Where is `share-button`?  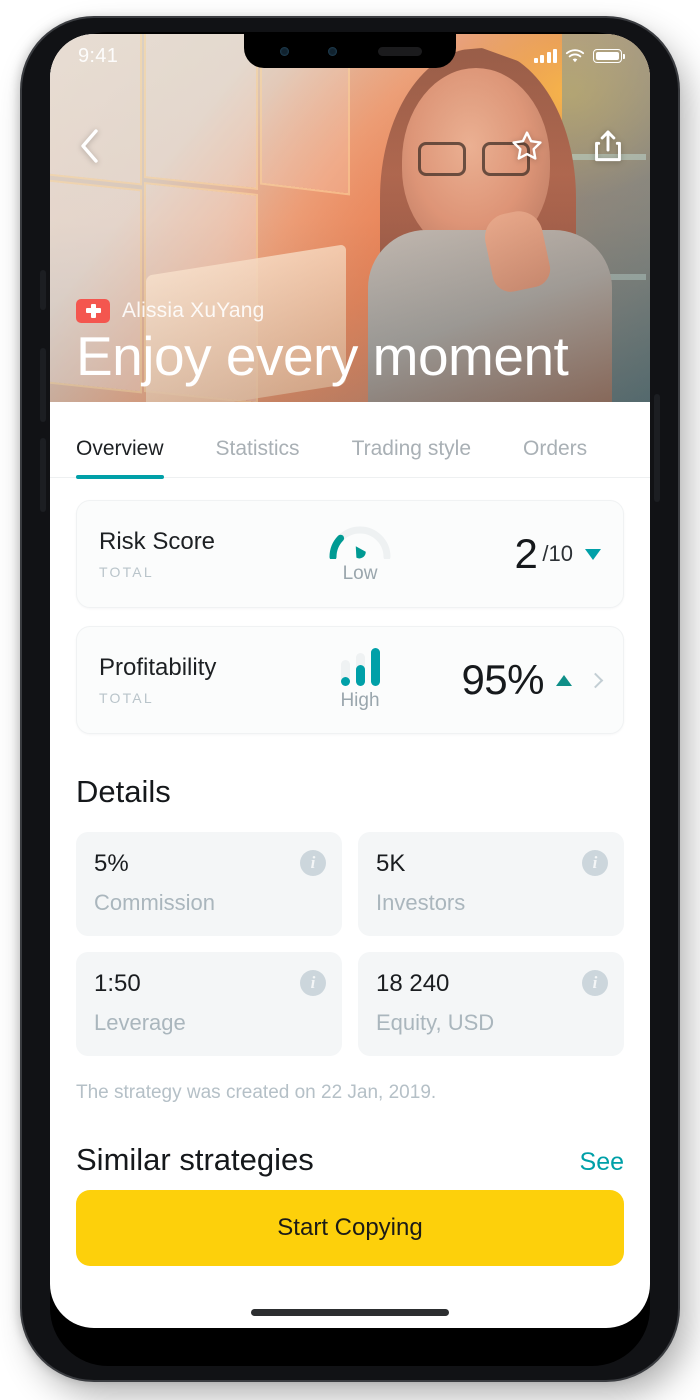 share-button is located at coordinates (608, 146).